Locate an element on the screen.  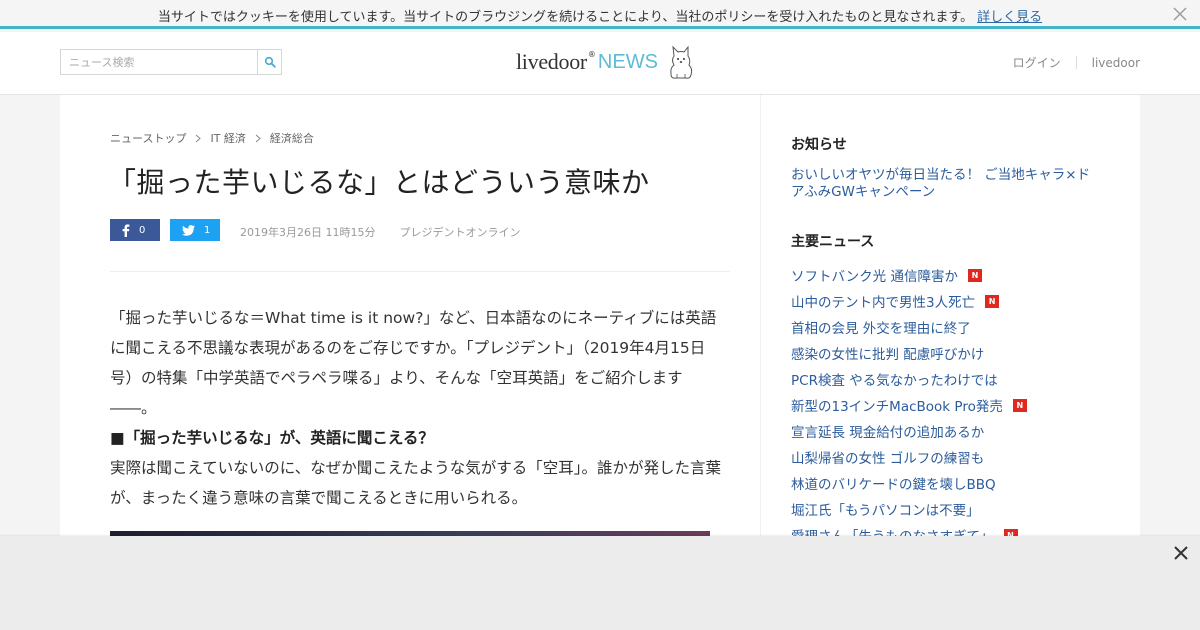
article-title: 「掘った芋いじるな」とはどういう意味か is located at coordinates (379, 182).